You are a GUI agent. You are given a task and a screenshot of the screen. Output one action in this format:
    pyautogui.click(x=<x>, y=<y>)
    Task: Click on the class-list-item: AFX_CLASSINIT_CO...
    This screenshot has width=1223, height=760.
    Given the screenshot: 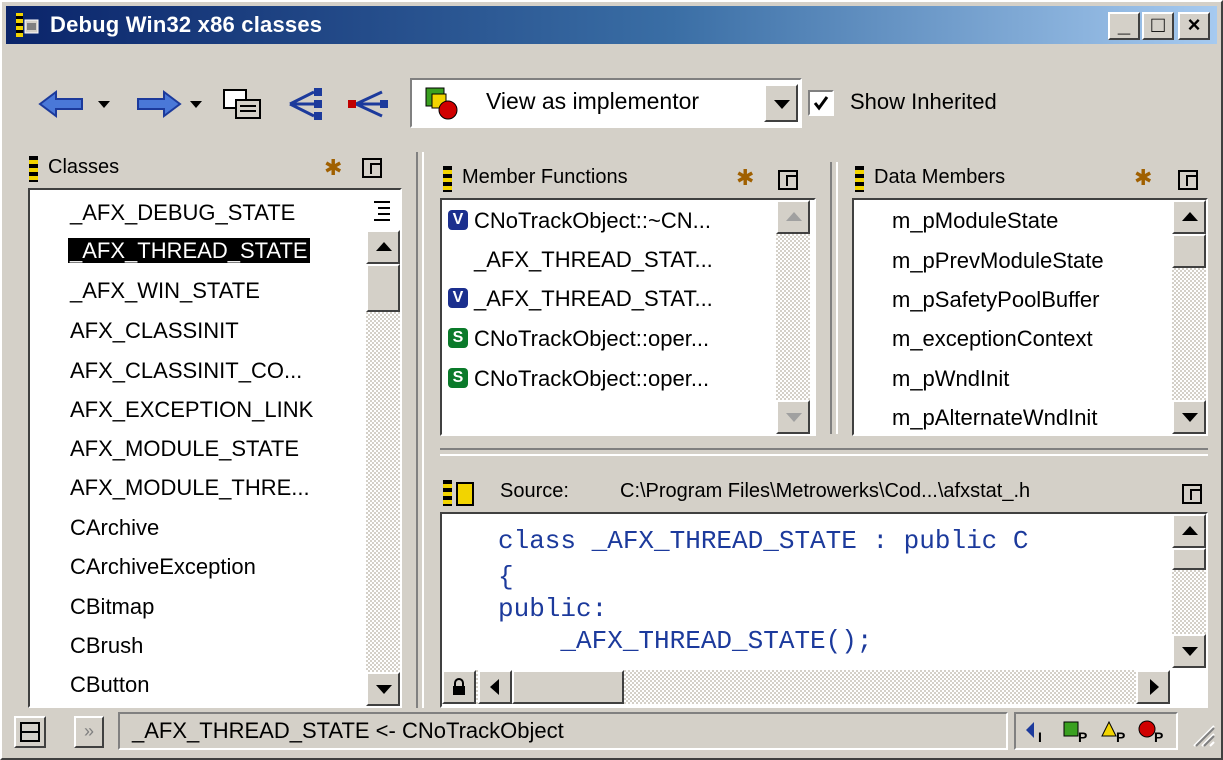 What is the action you would take?
    pyautogui.click(x=186, y=371)
    